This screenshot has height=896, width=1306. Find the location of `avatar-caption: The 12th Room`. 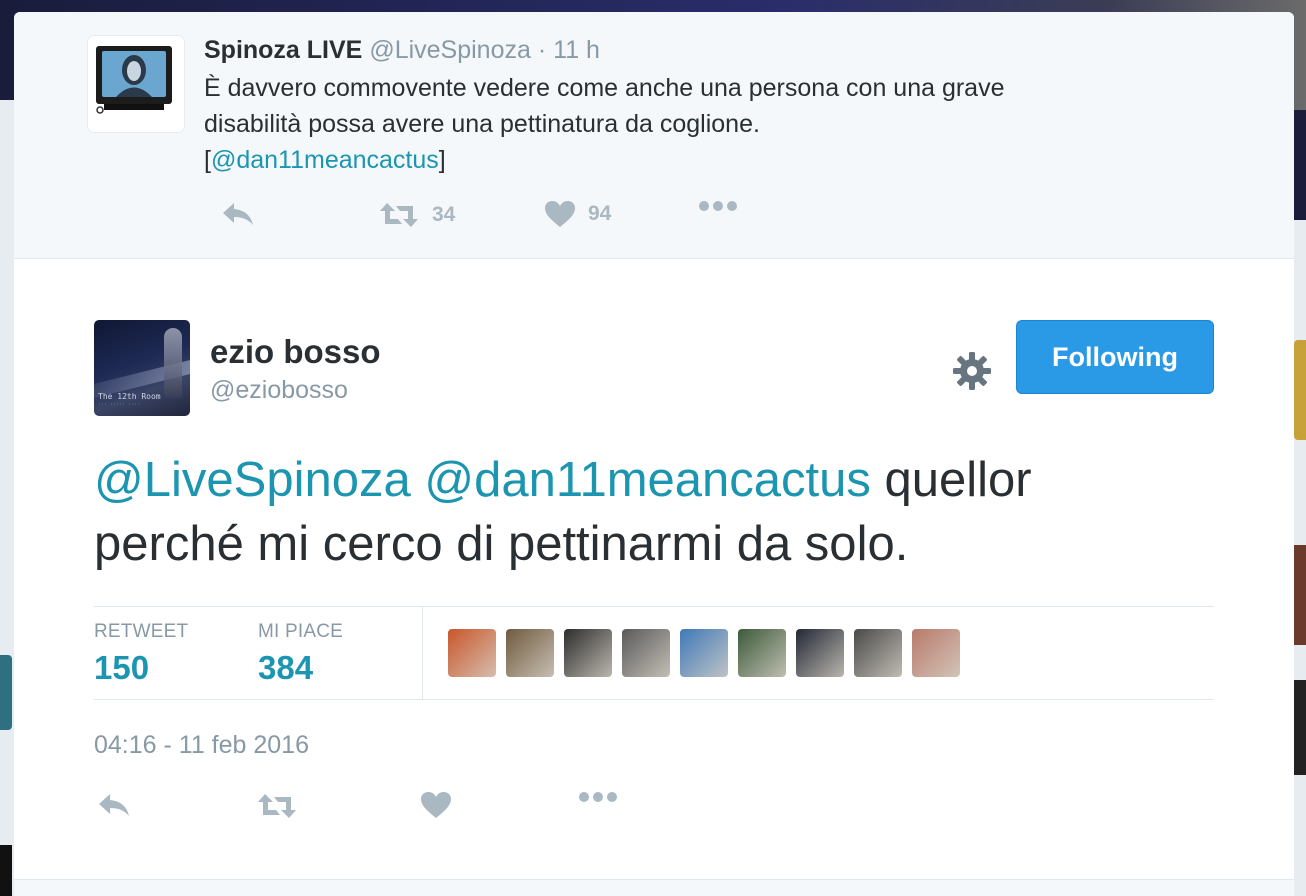

avatar-caption: The 12th Room is located at coordinates (129, 396).